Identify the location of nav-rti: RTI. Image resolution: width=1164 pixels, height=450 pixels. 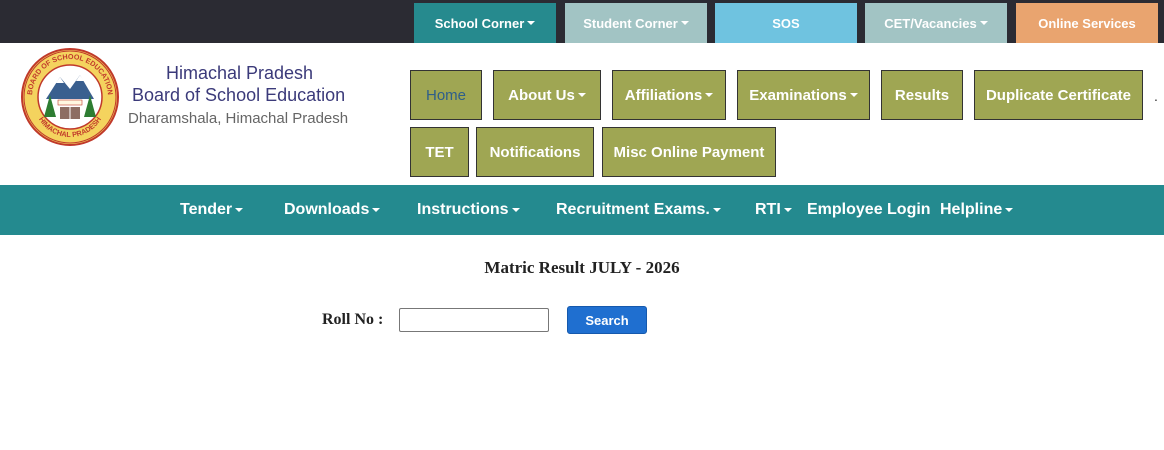
(773, 210).